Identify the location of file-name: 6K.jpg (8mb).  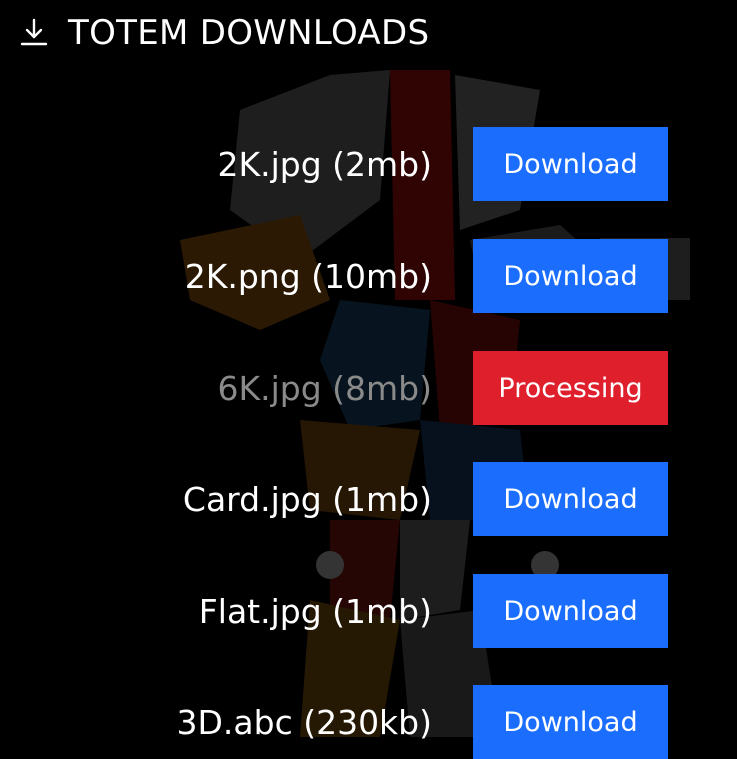
(324, 388).